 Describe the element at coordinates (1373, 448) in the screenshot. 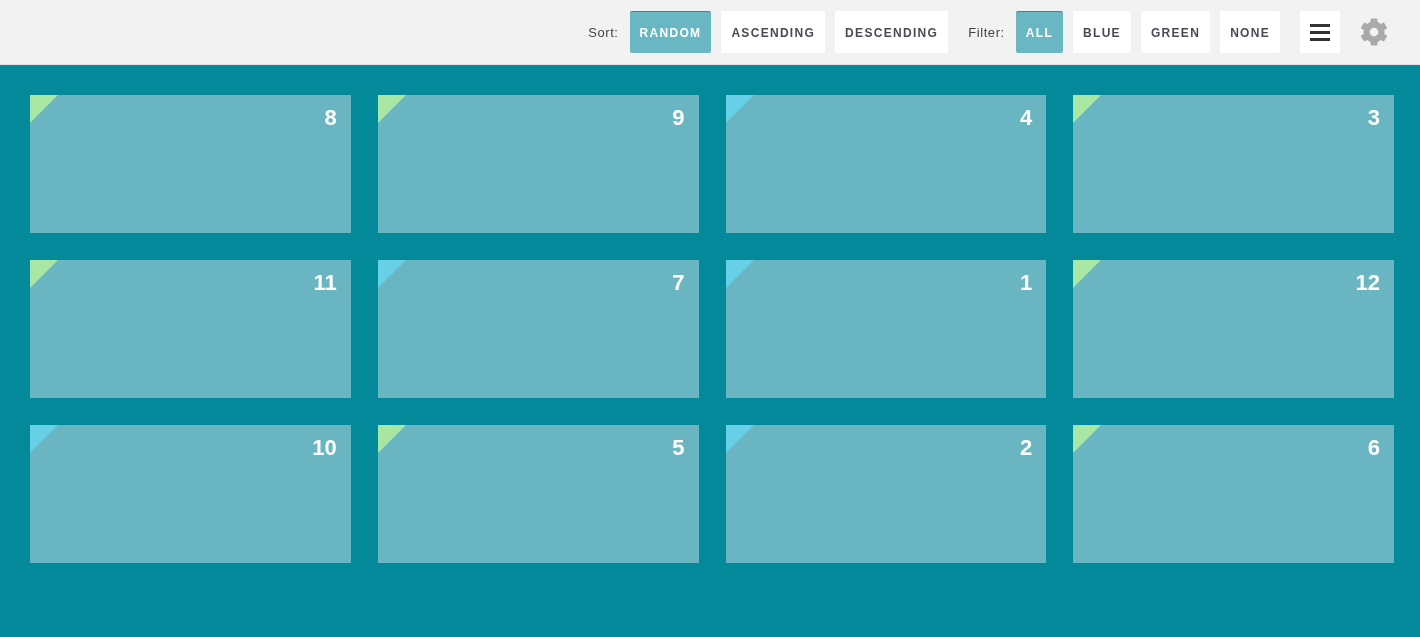

I see `card-number: 6` at that location.